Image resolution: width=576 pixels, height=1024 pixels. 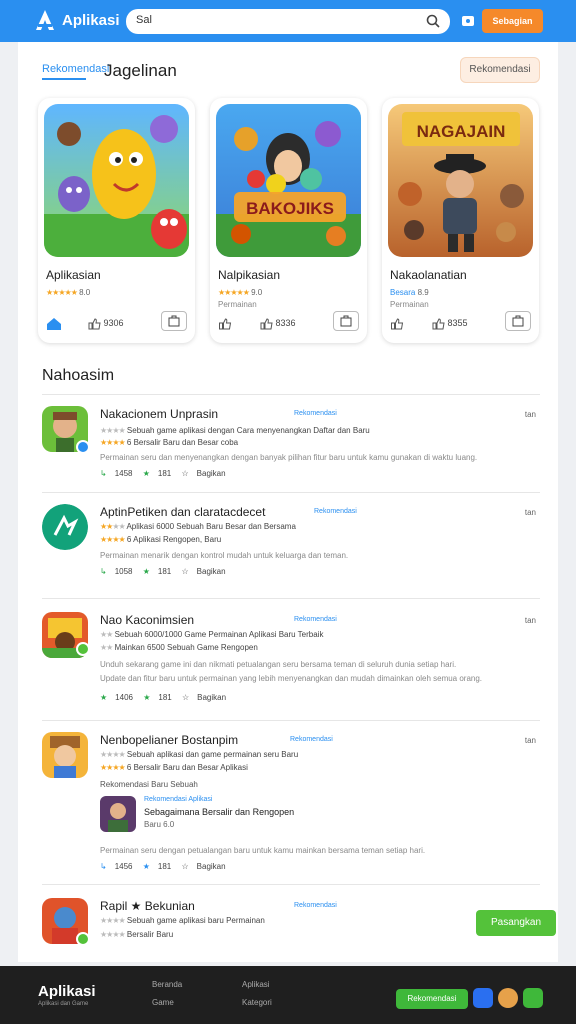 What do you see at coordinates (169, 740) in the screenshot?
I see `list-item-title: Nenbopelianer Bostanpim` at bounding box center [169, 740].